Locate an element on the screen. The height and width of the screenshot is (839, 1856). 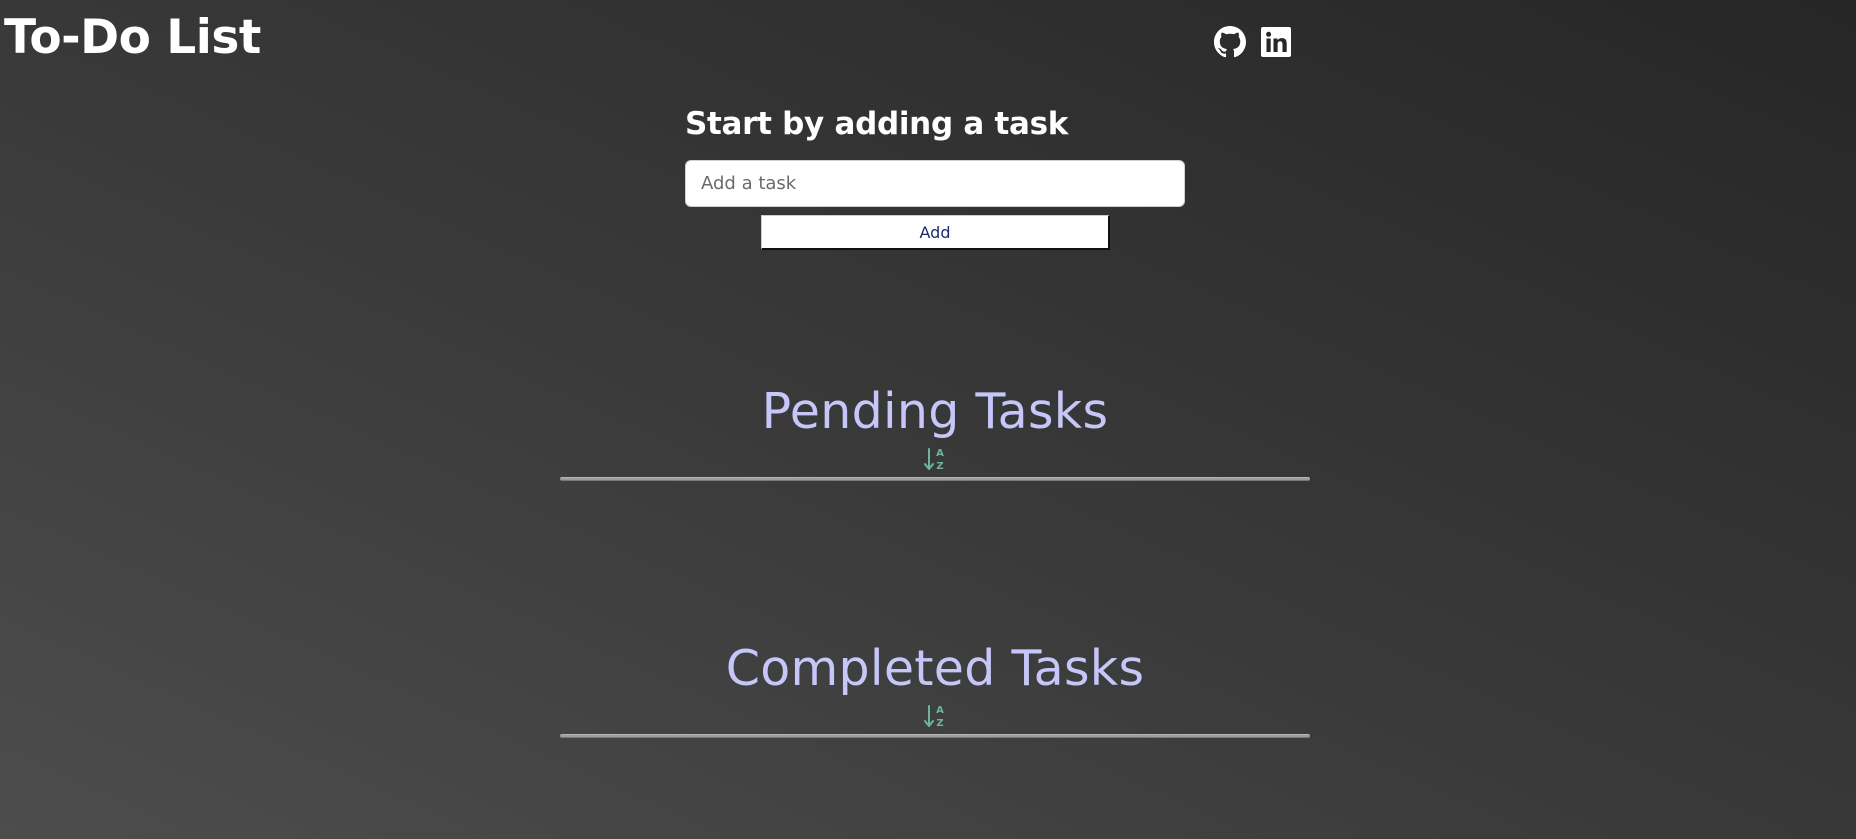
completed-tasks-title: Completed Tasks is located at coordinates (935, 668).